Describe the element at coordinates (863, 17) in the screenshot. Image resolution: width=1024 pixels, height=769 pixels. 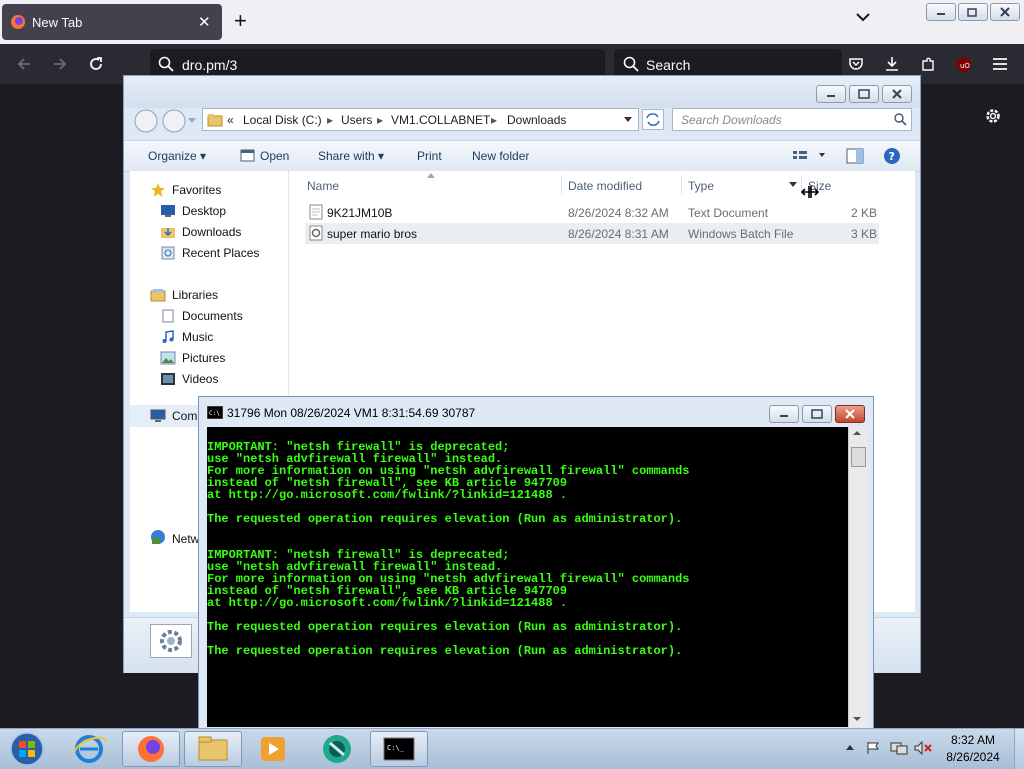
I see `list-tabs-icon` at that location.